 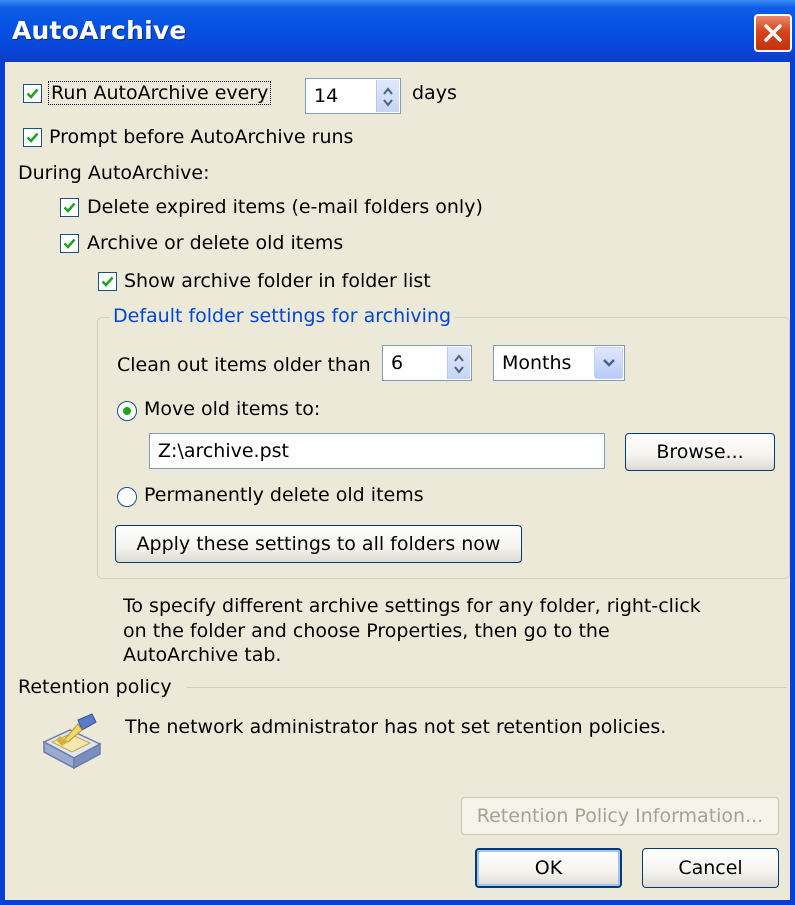 What do you see at coordinates (318, 544) in the screenshot?
I see `apply-settings-button: Apply these settings to all folders now` at bounding box center [318, 544].